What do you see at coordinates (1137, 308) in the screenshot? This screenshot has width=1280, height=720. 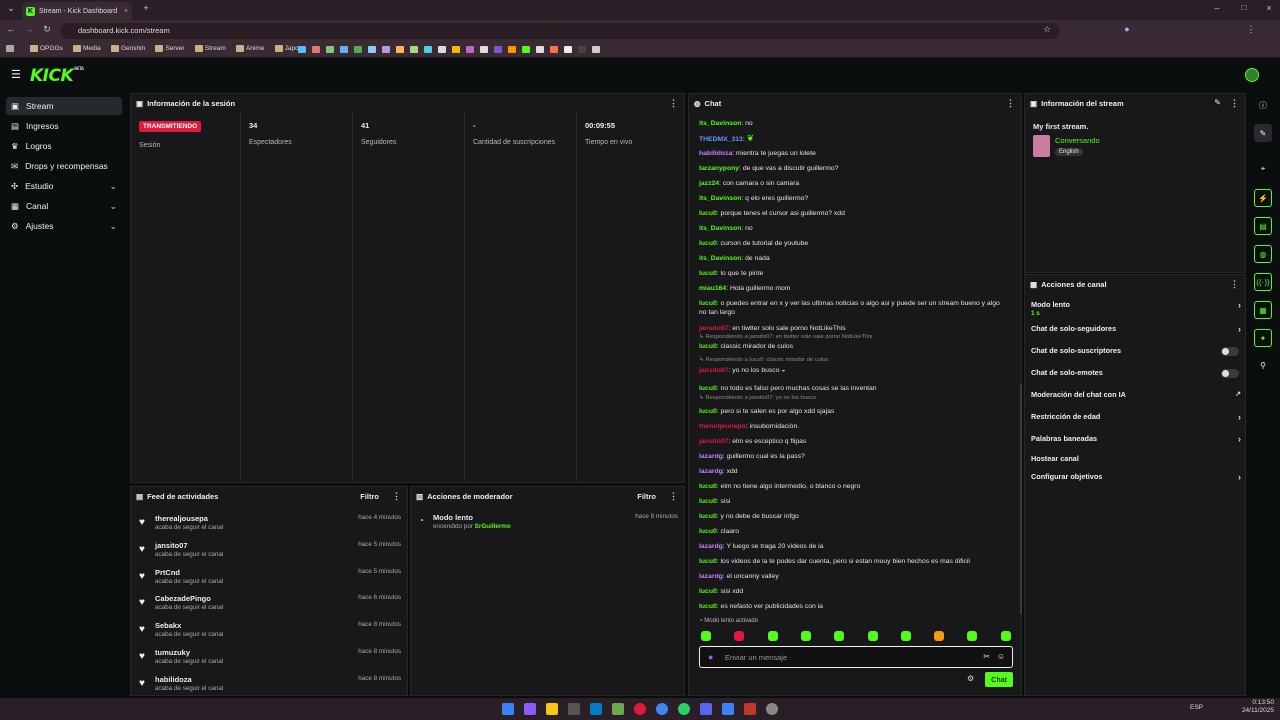 I see `channel-action-0: Modo lento 1 s ›` at bounding box center [1137, 308].